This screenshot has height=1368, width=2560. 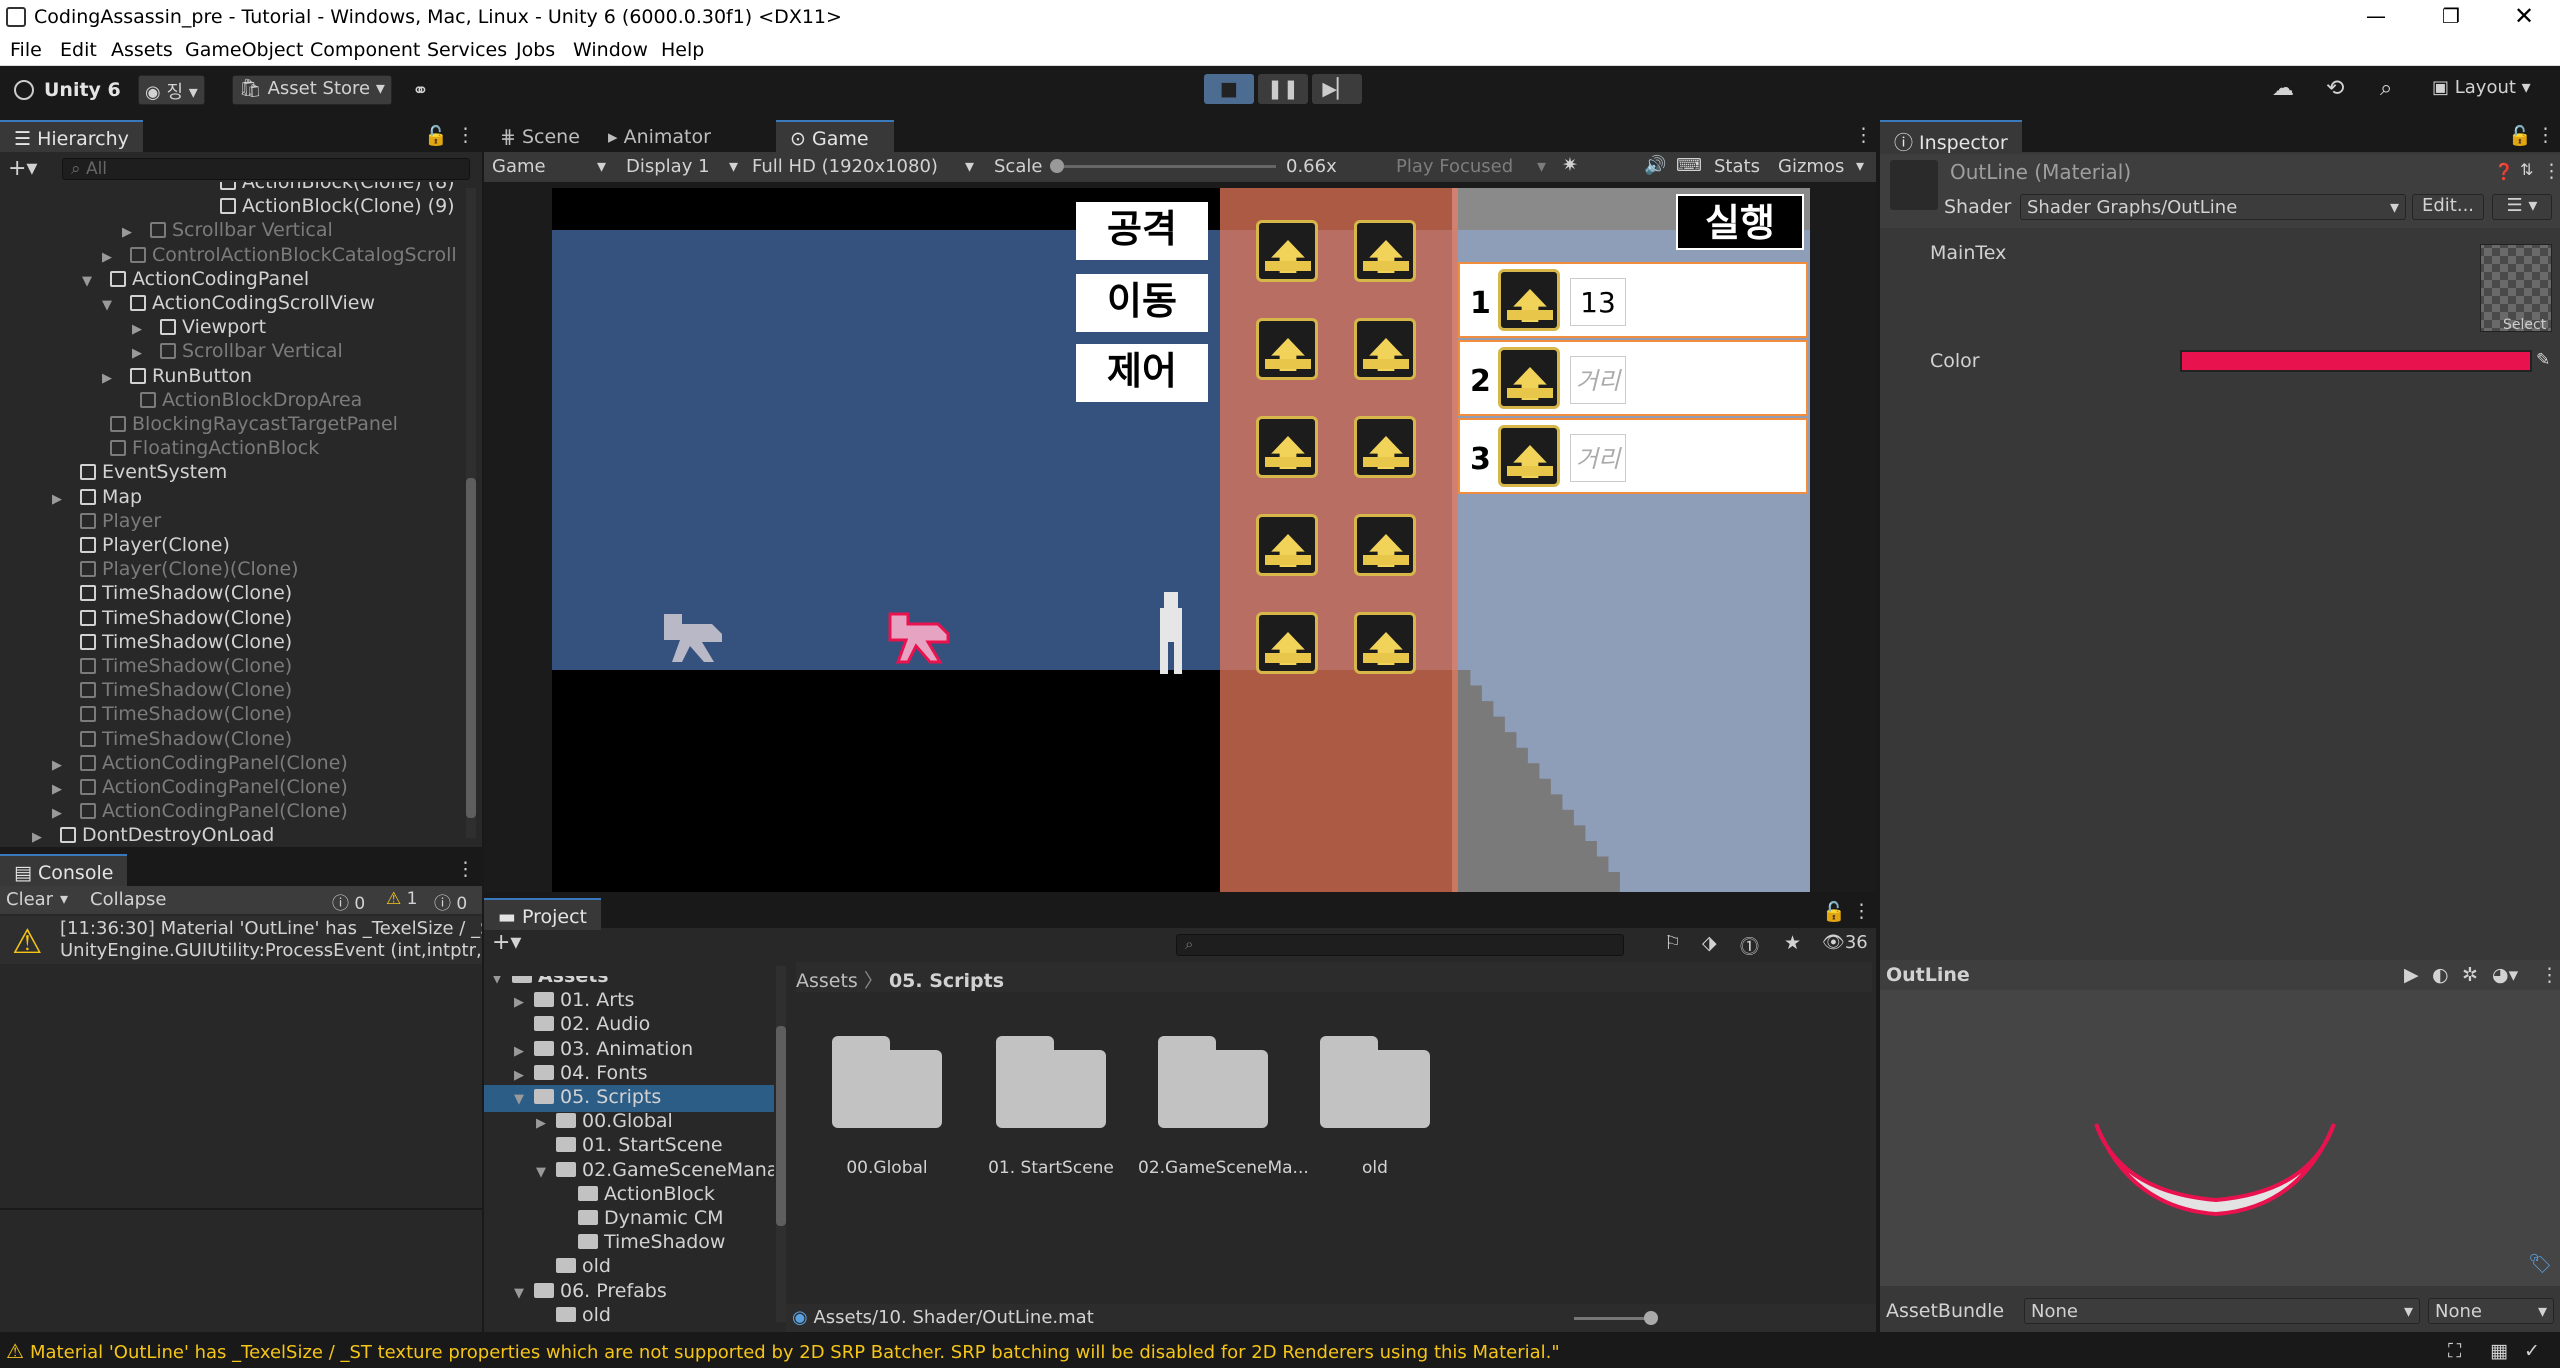 What do you see at coordinates (71, 136) in the screenshot?
I see `tab-hierarchy: ☰ Hierarchy` at bounding box center [71, 136].